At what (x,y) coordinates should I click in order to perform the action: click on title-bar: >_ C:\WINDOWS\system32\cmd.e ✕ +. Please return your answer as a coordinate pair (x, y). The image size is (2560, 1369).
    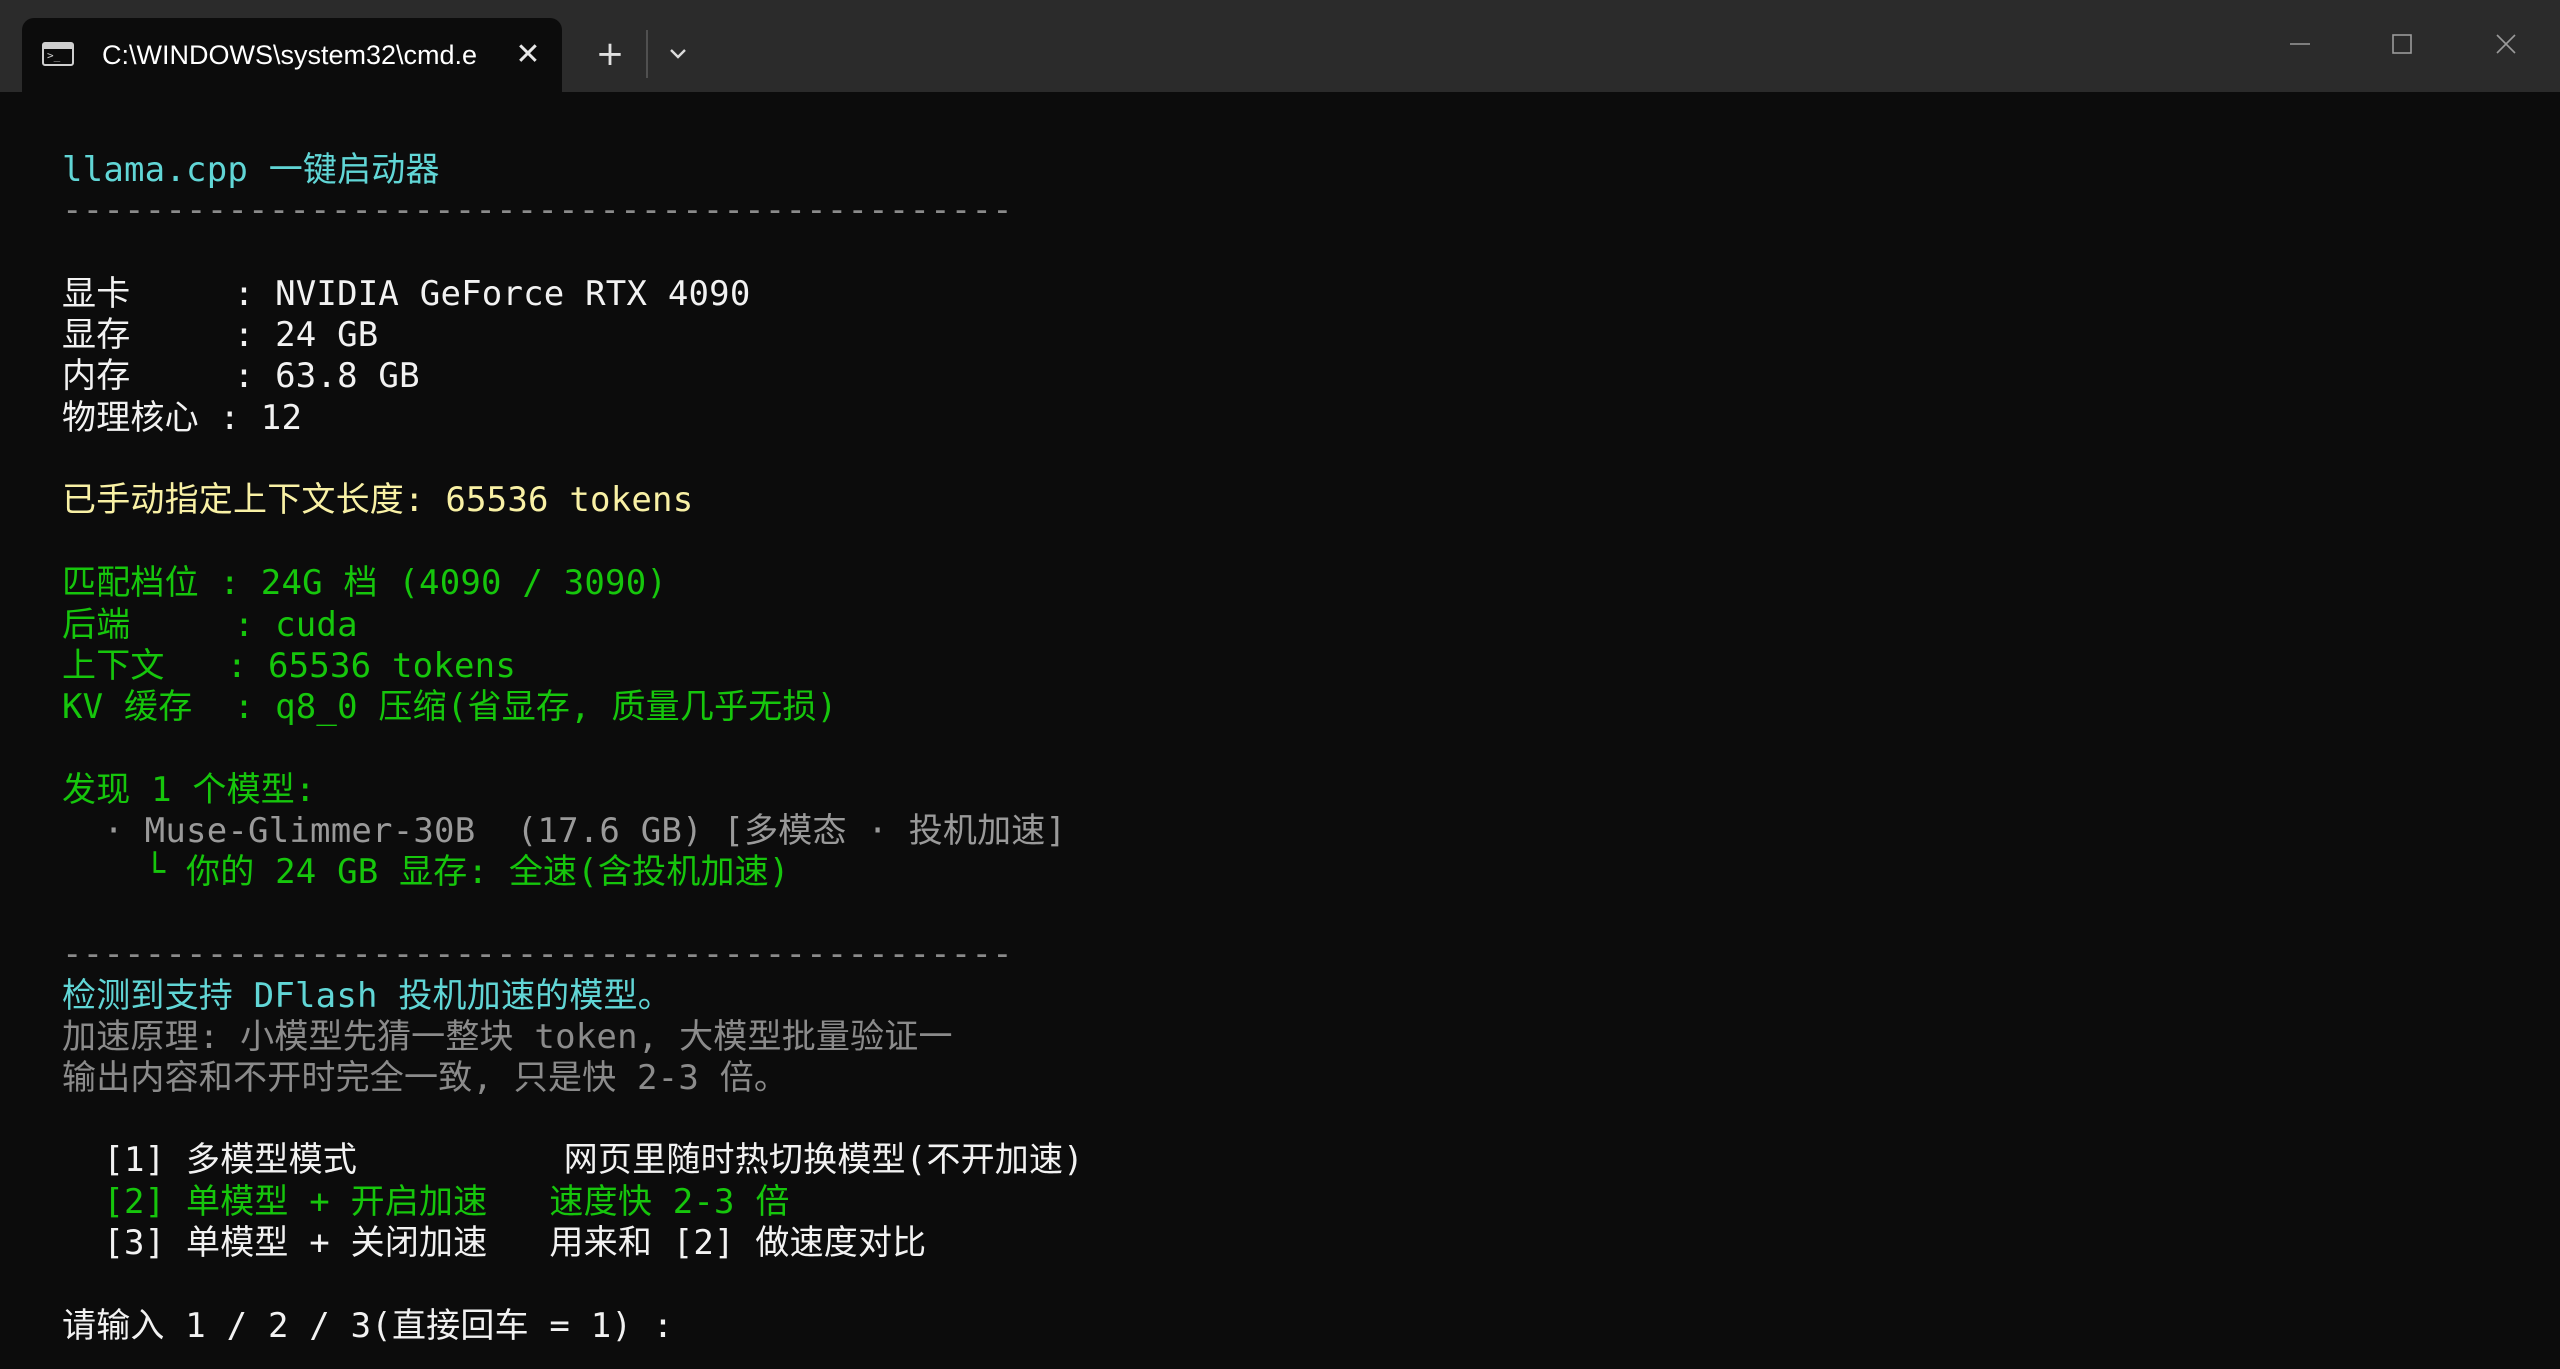
    Looking at the image, I should click on (1280, 46).